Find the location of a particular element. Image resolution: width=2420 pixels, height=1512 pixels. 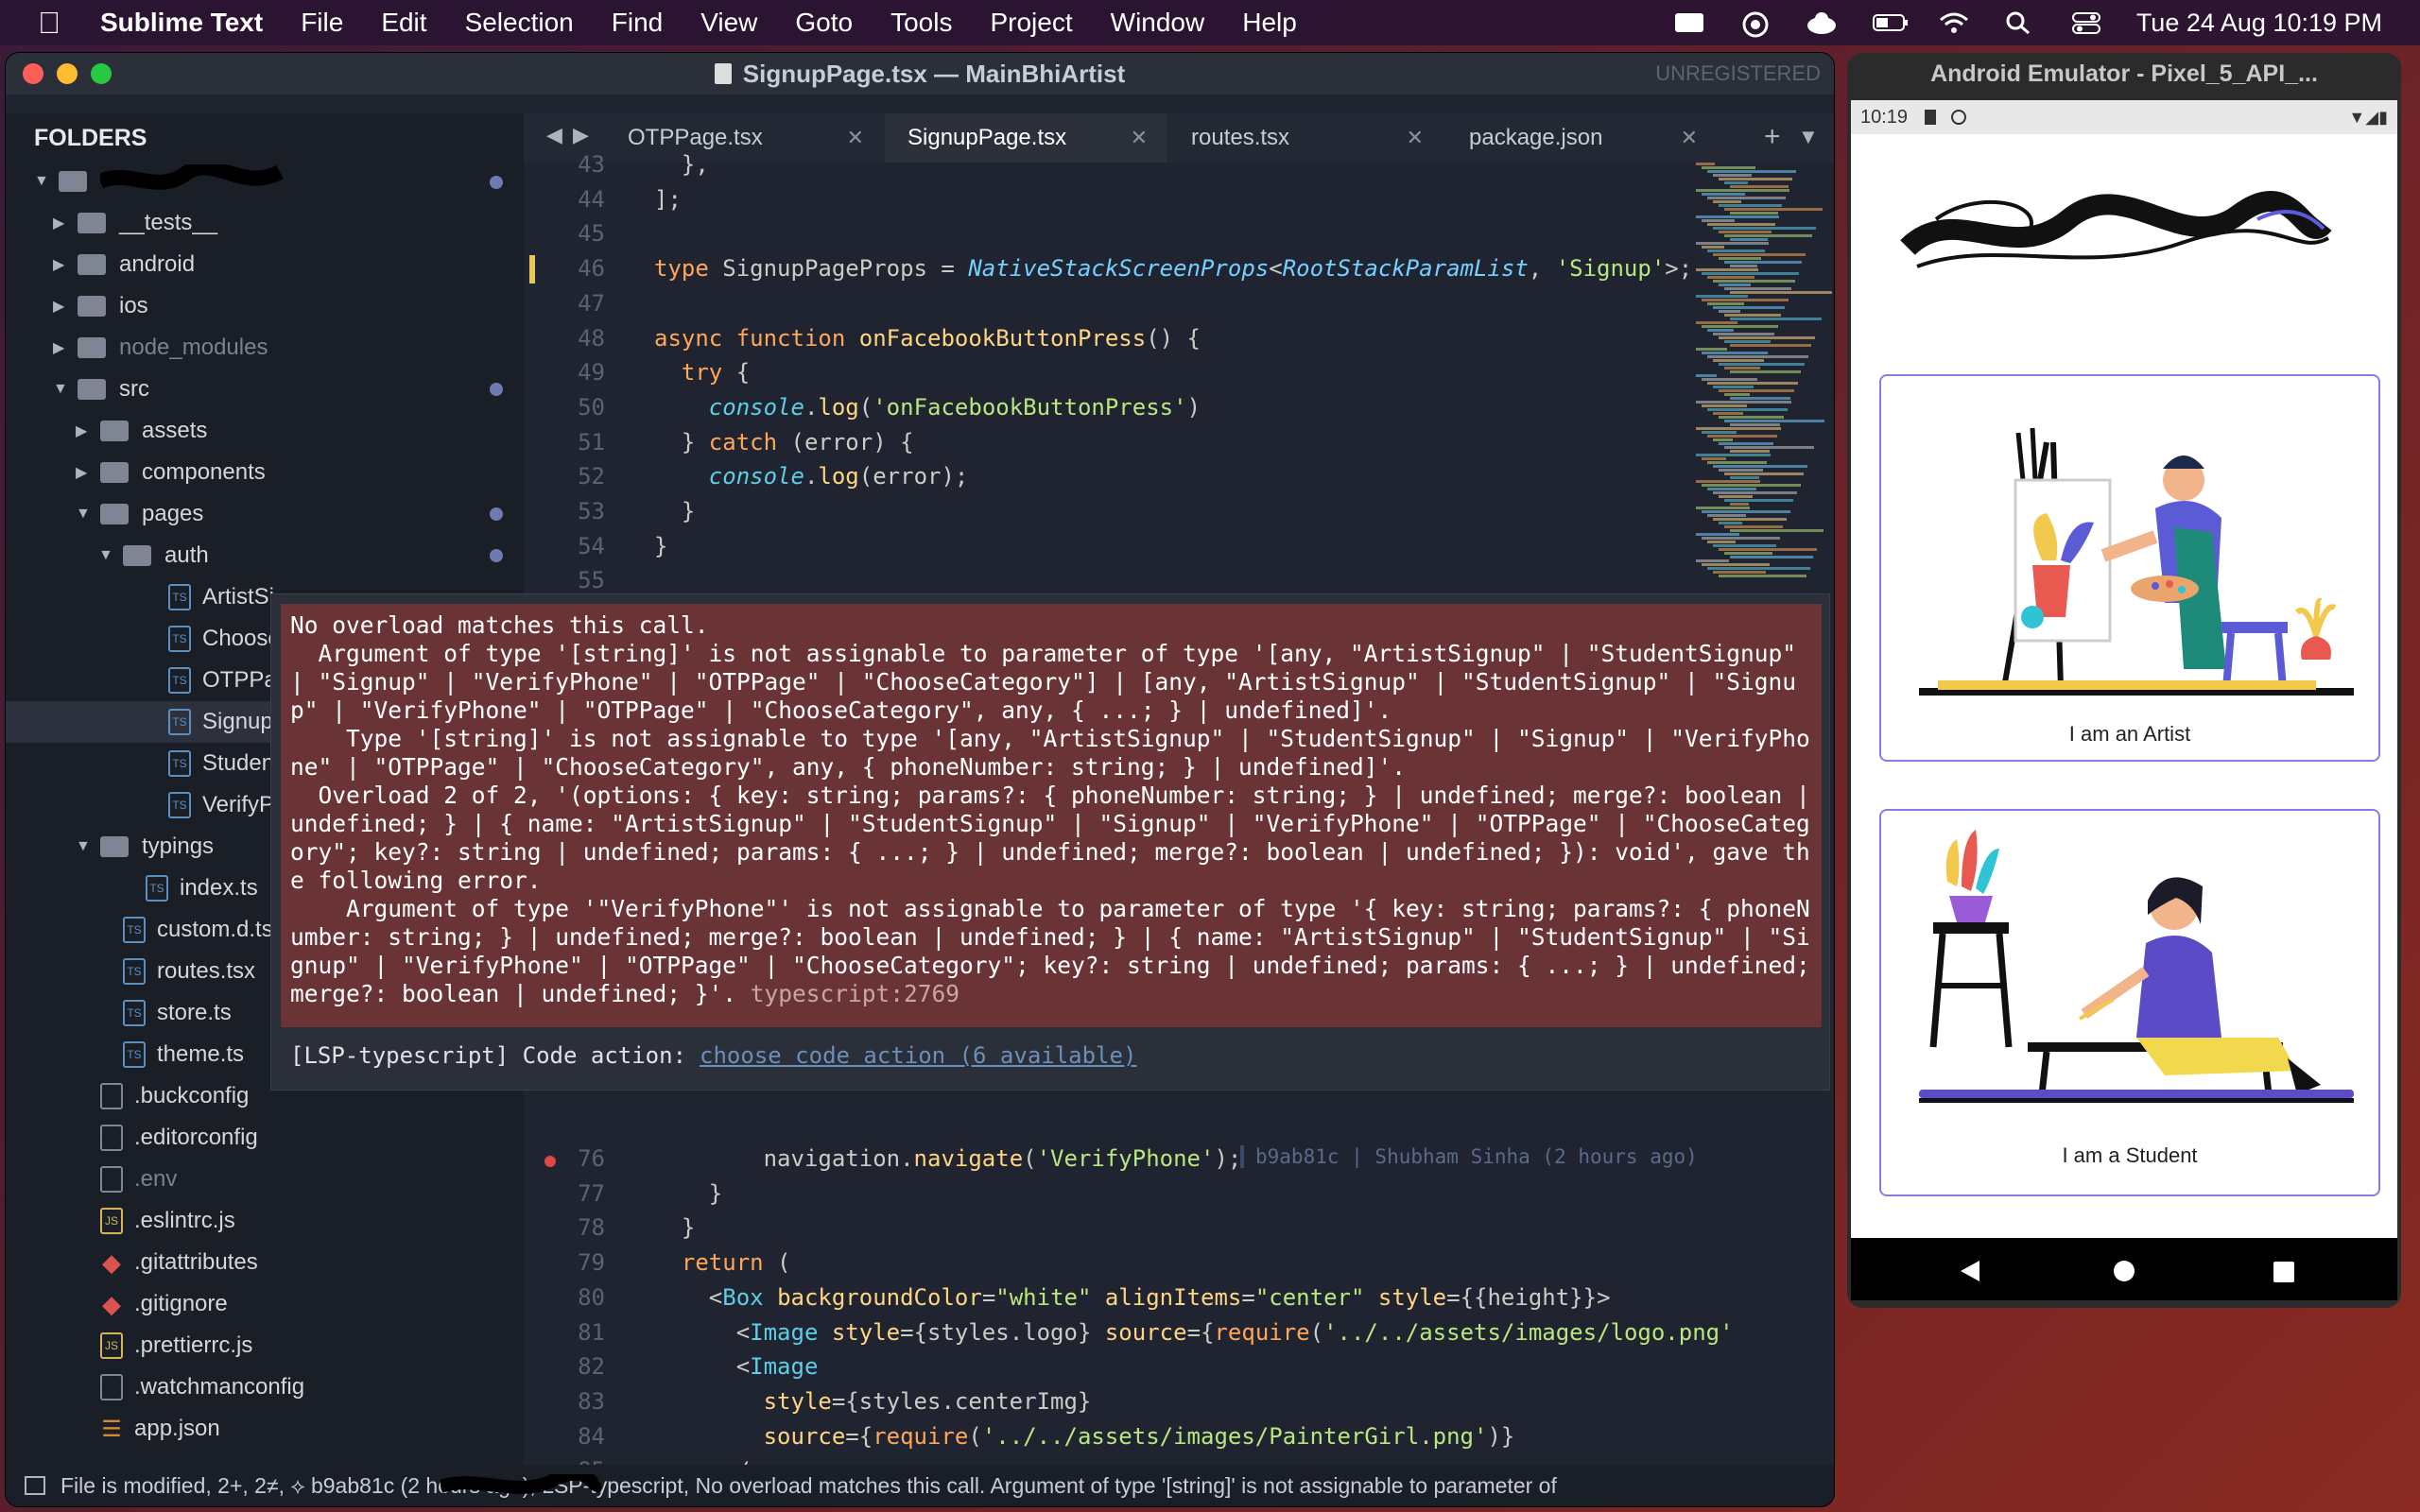

tab-scroll-left-icon: ◀ is located at coordinates (554, 135).